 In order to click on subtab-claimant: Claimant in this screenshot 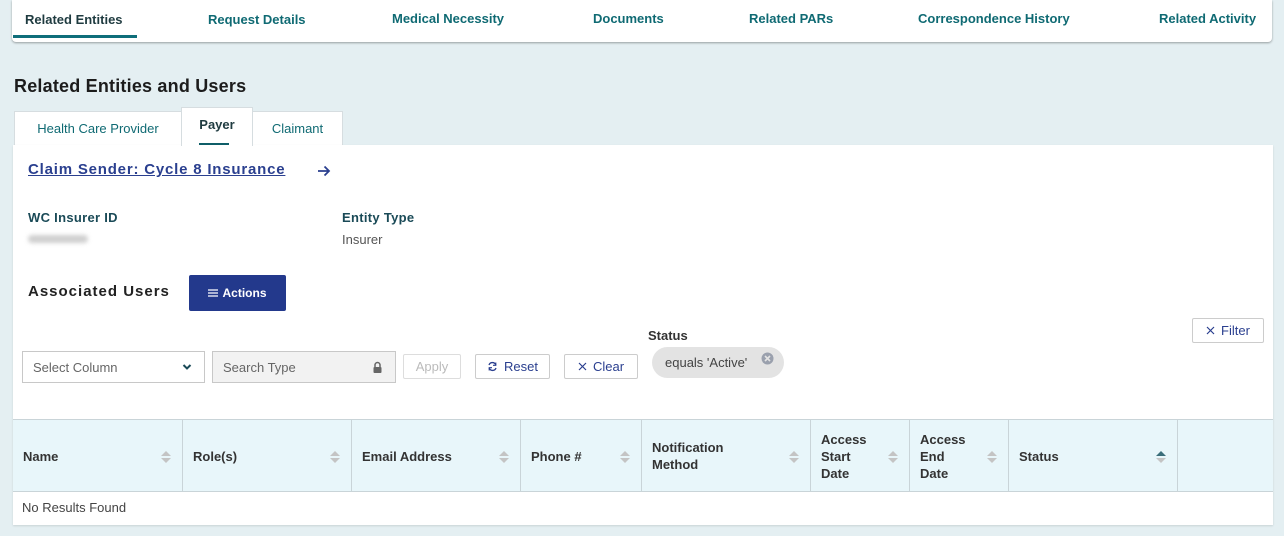, I will do `click(297, 128)`.